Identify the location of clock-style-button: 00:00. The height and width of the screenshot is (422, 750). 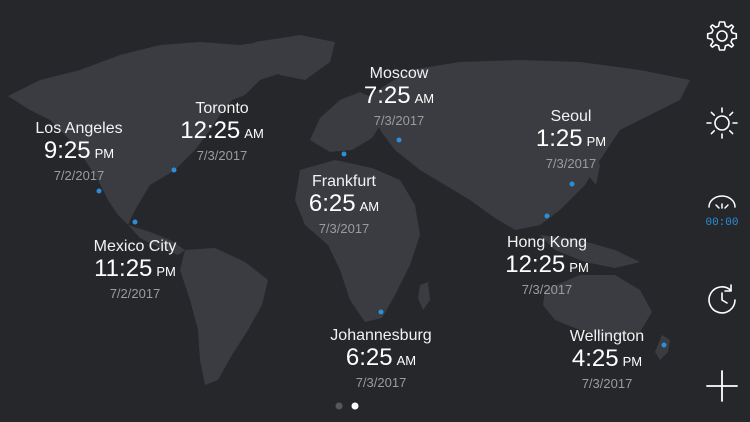
(722, 213).